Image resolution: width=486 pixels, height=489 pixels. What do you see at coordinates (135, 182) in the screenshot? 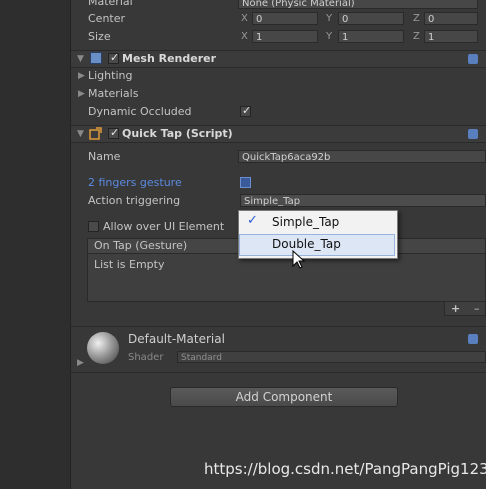
I see `two-fingers-label: 2 fingers gesture` at bounding box center [135, 182].